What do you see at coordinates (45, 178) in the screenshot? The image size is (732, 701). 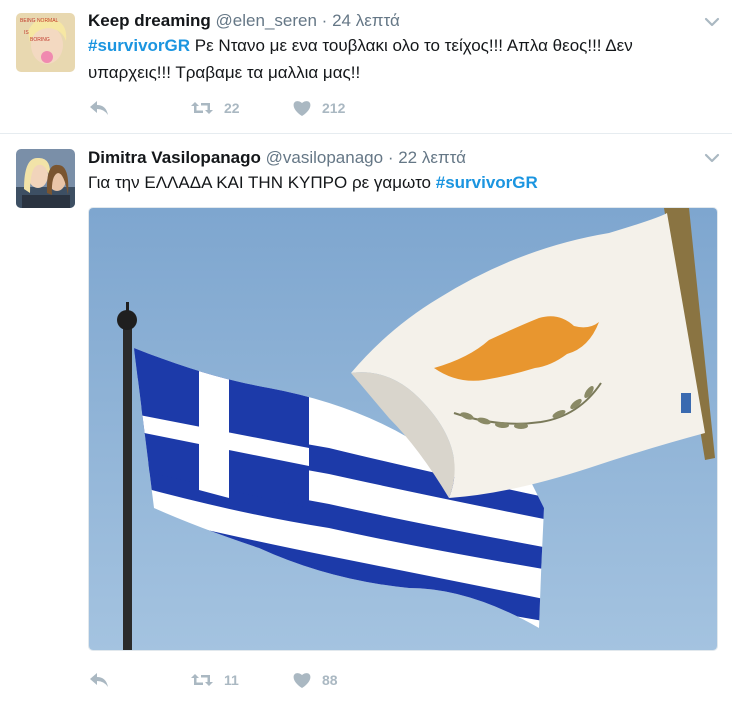 I see `avatar` at bounding box center [45, 178].